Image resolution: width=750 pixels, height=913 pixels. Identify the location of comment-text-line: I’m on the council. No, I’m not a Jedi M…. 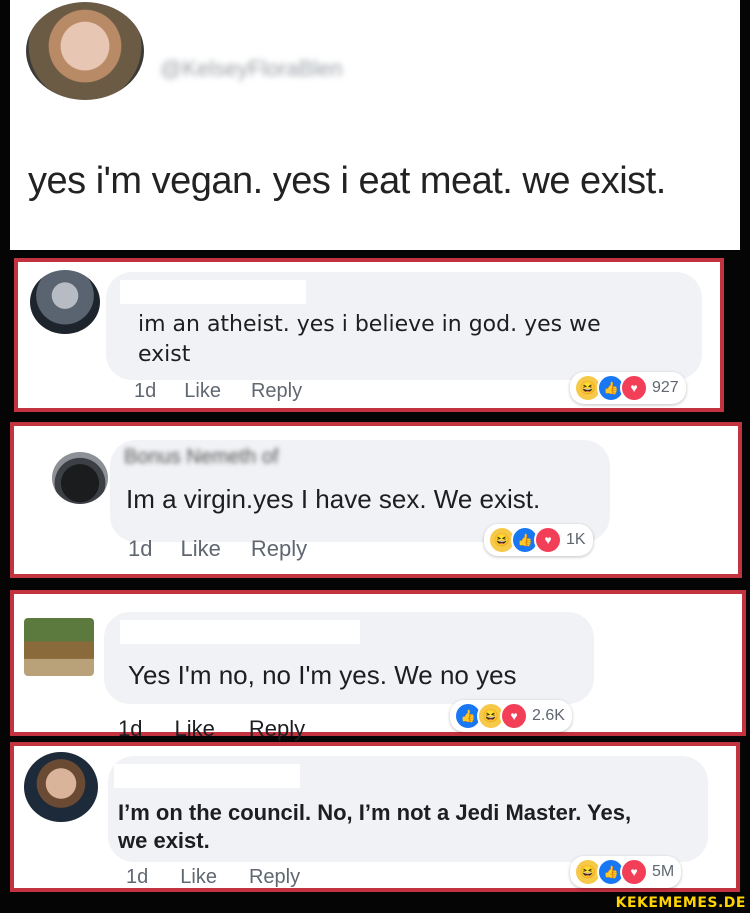
(375, 812).